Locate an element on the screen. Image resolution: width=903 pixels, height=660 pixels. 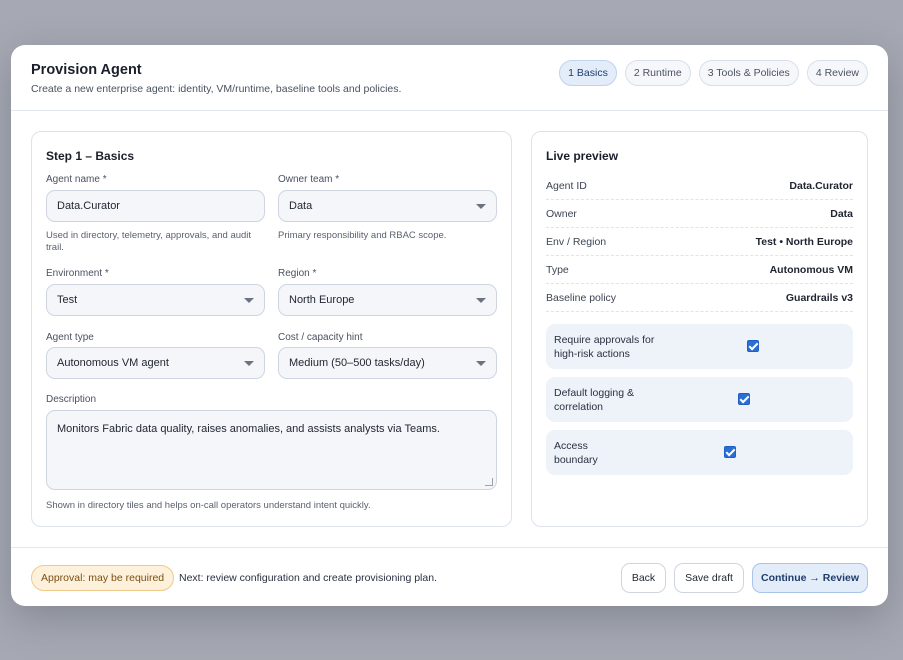
agent-type-select: Autonomous VM agent is located at coordinates (155, 363).